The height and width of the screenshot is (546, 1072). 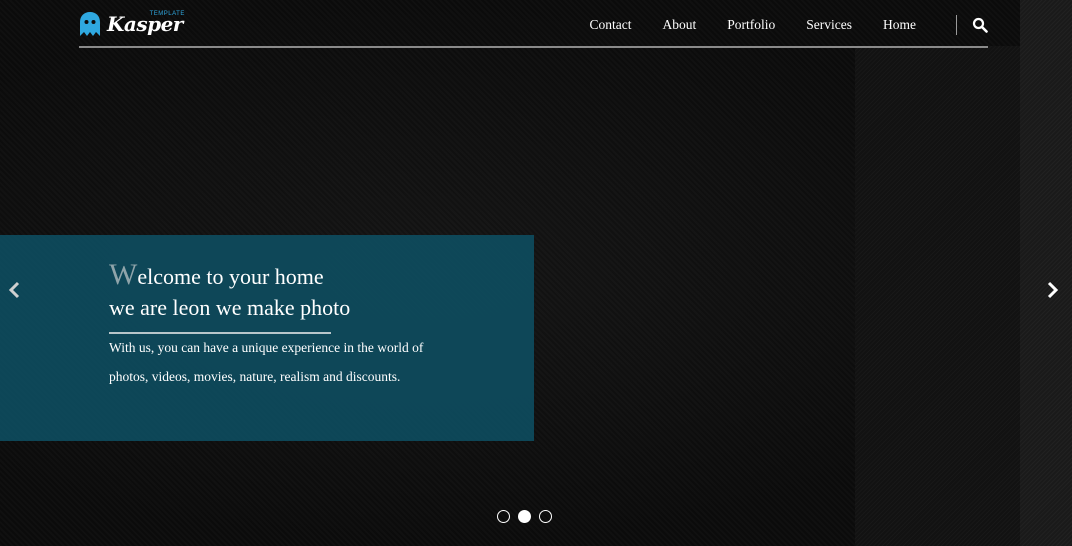 What do you see at coordinates (146, 24) in the screenshot?
I see `logo-wordmark: Kasper TEMPLATE` at bounding box center [146, 24].